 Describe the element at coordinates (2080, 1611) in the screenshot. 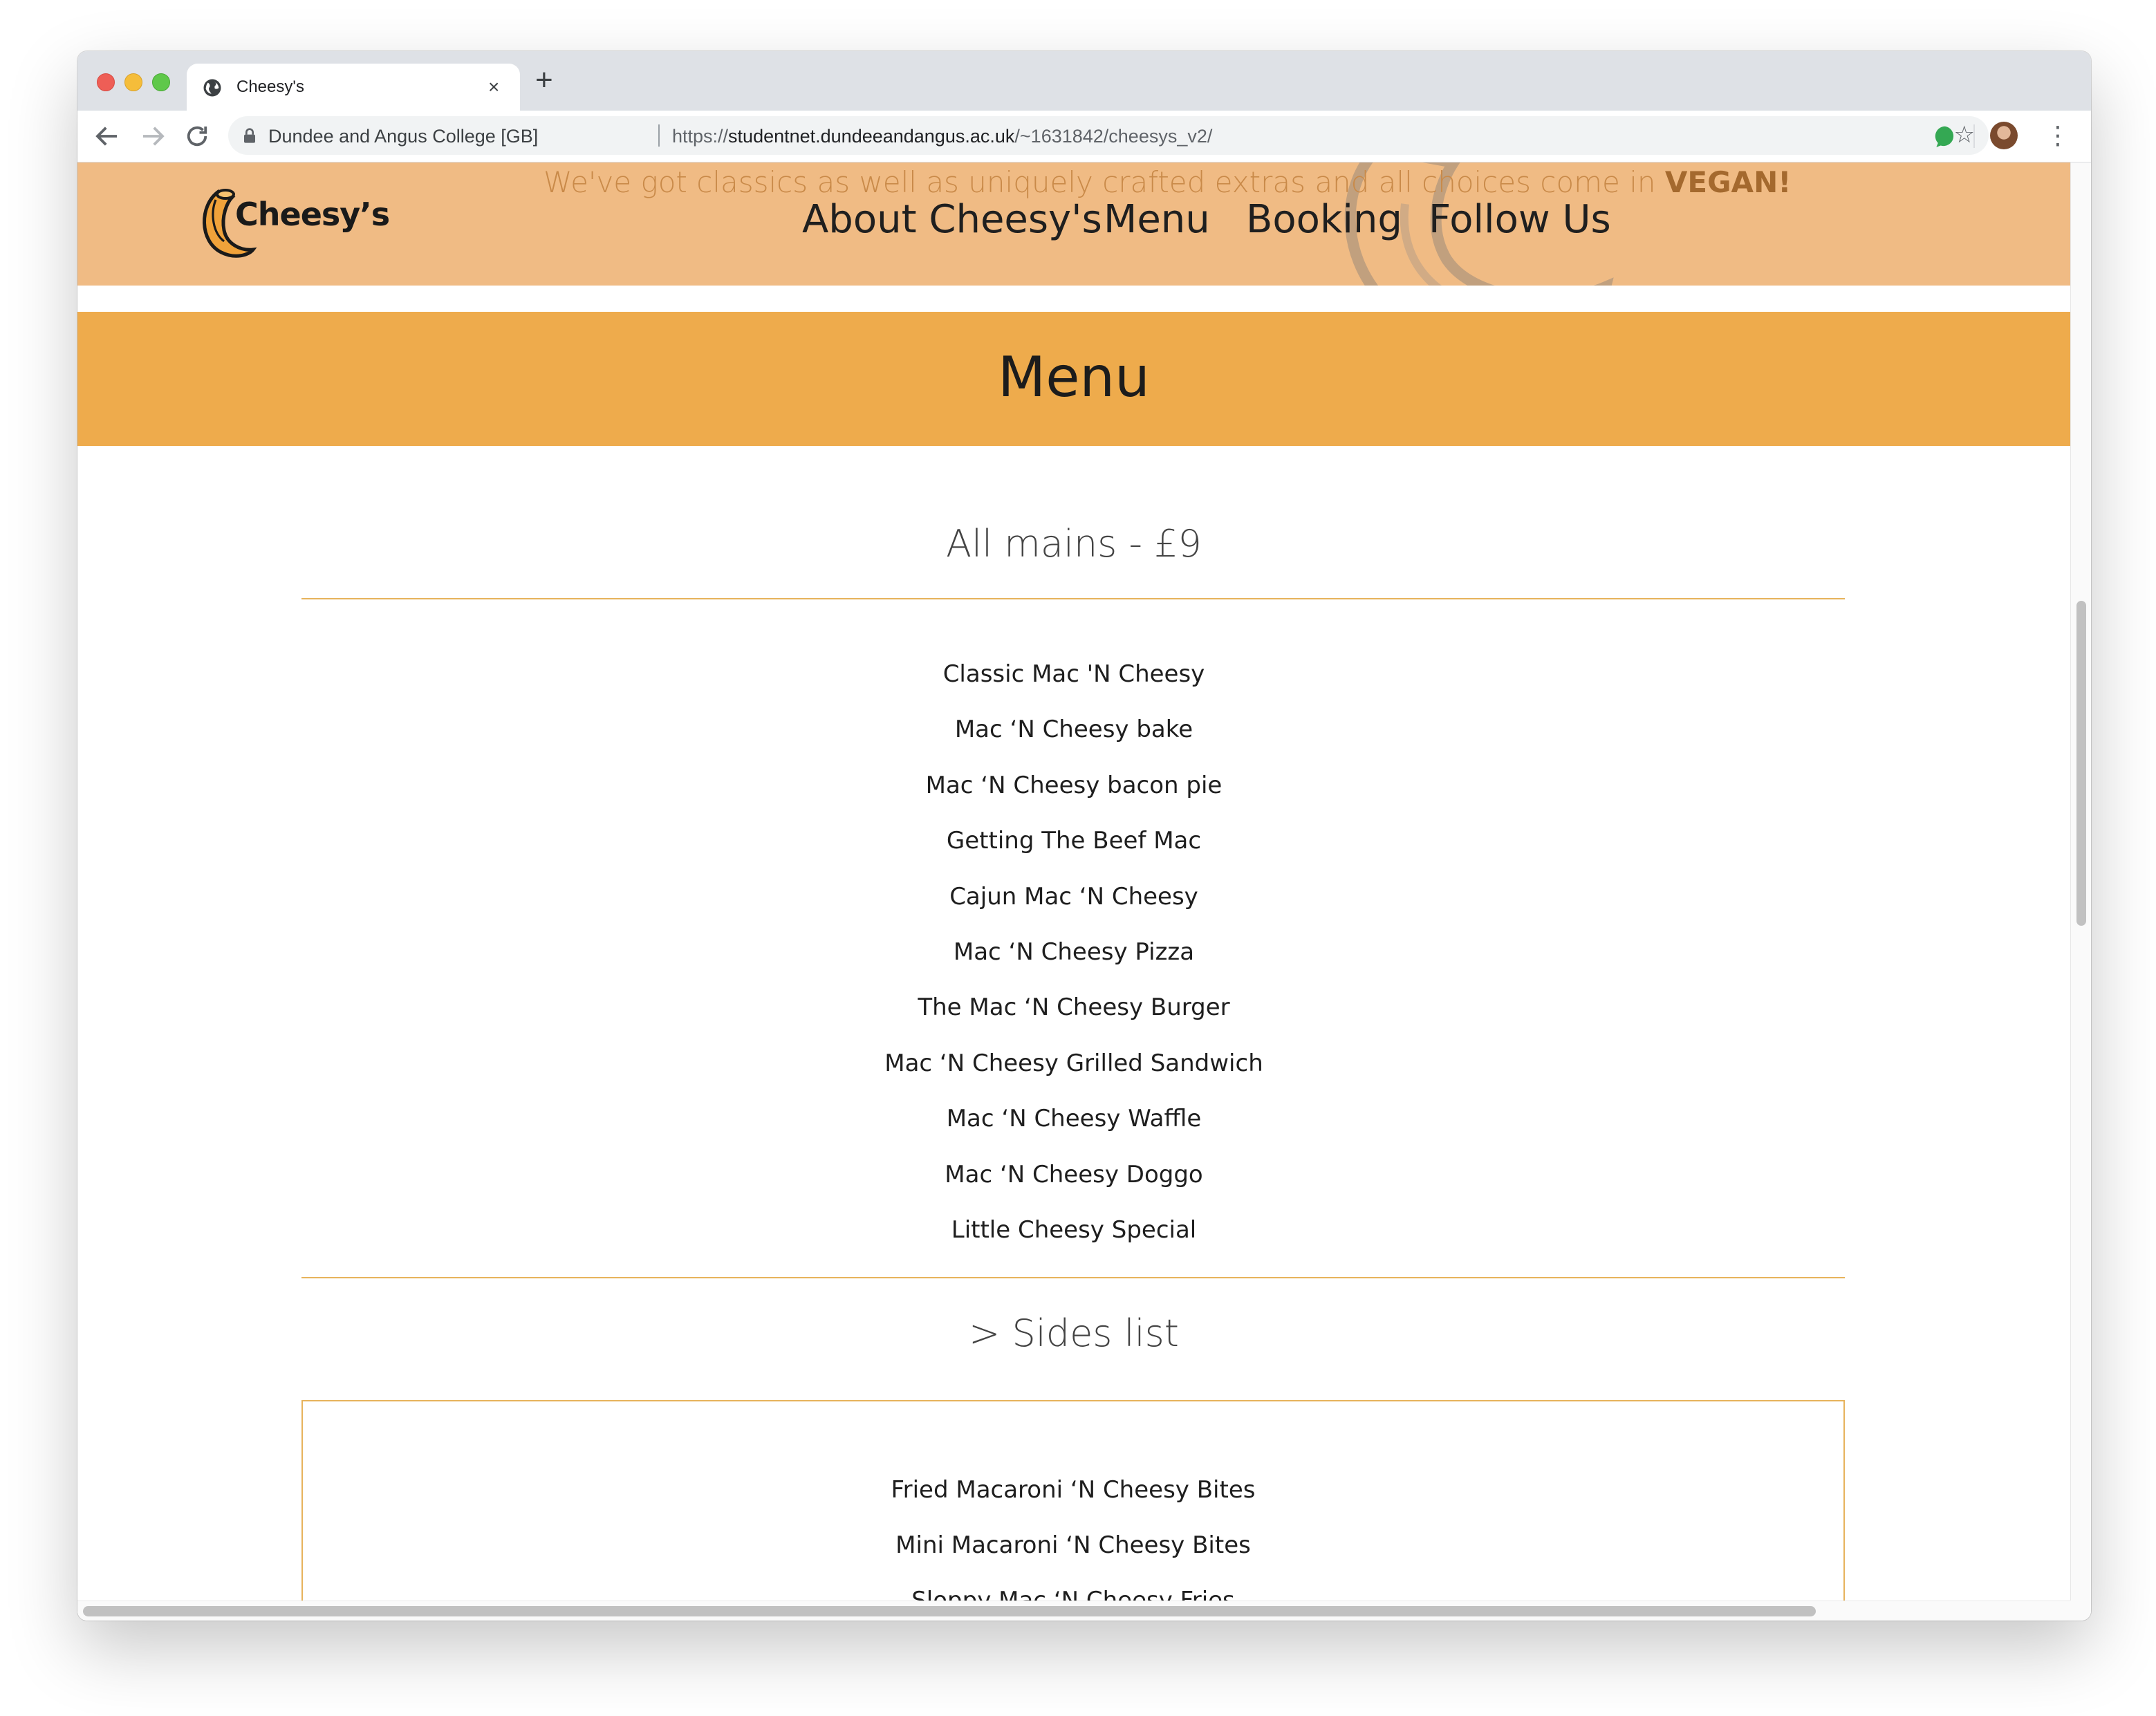

I see `scrollbar-corner` at that location.